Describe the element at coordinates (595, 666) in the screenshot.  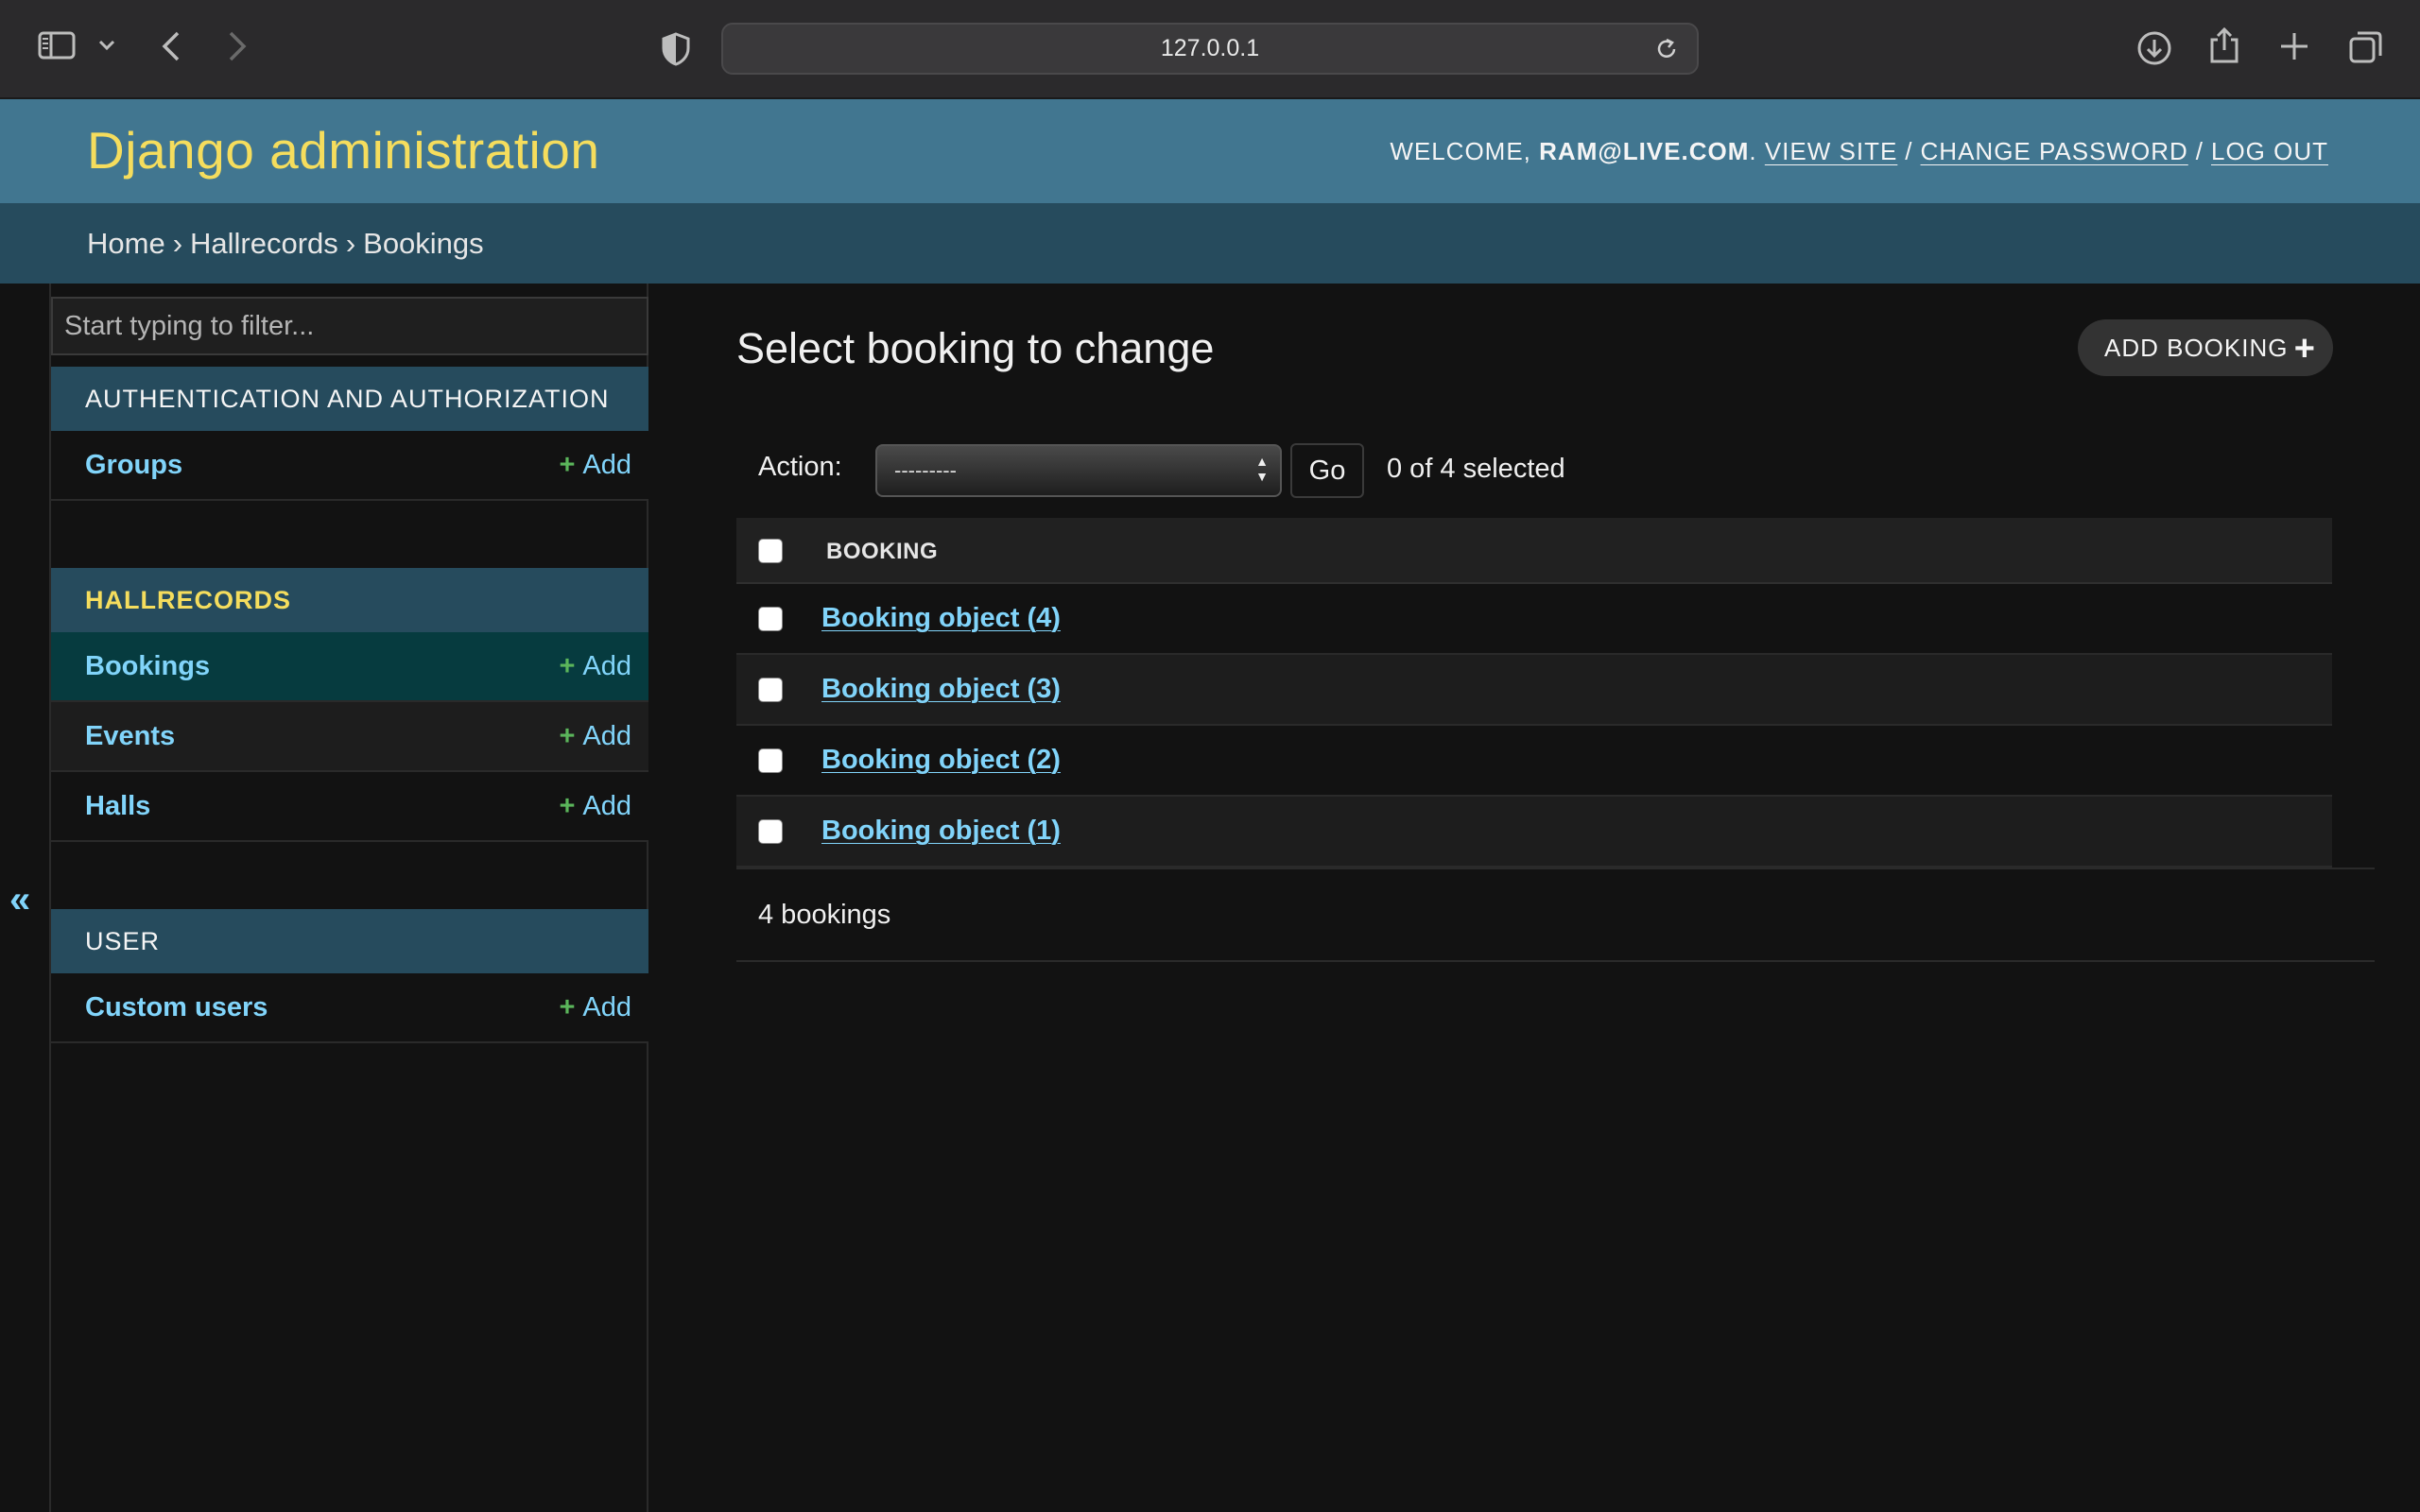
I see `add-bookings-link: + Add` at that location.